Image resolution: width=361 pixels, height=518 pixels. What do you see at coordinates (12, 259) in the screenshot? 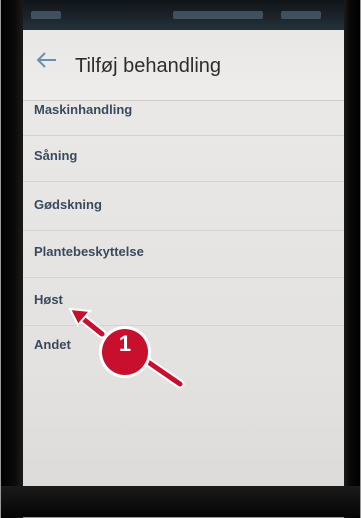
I see `phone-bezel-left` at bounding box center [12, 259].